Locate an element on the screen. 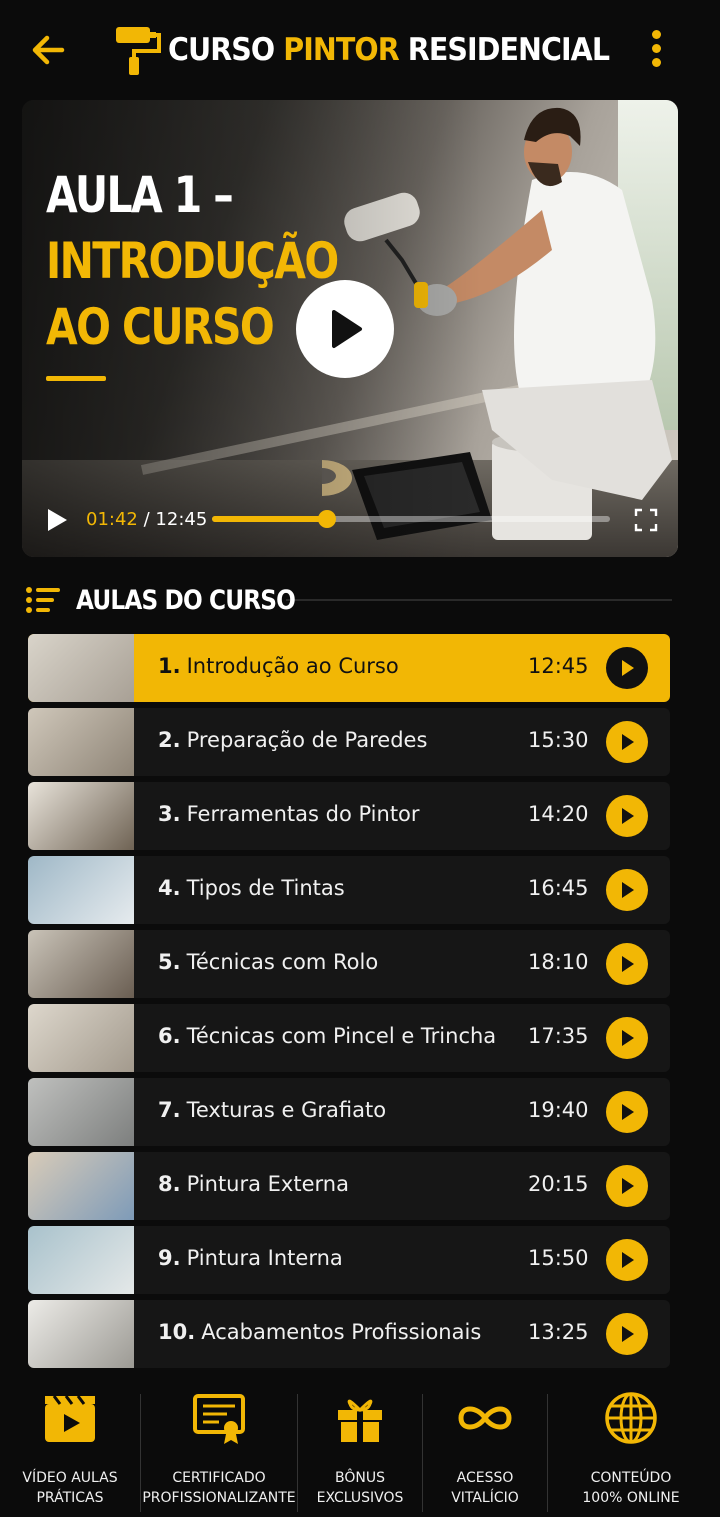  lesson-row: 10. Acabamentos Profissionais 13:25 is located at coordinates (349, 1334).